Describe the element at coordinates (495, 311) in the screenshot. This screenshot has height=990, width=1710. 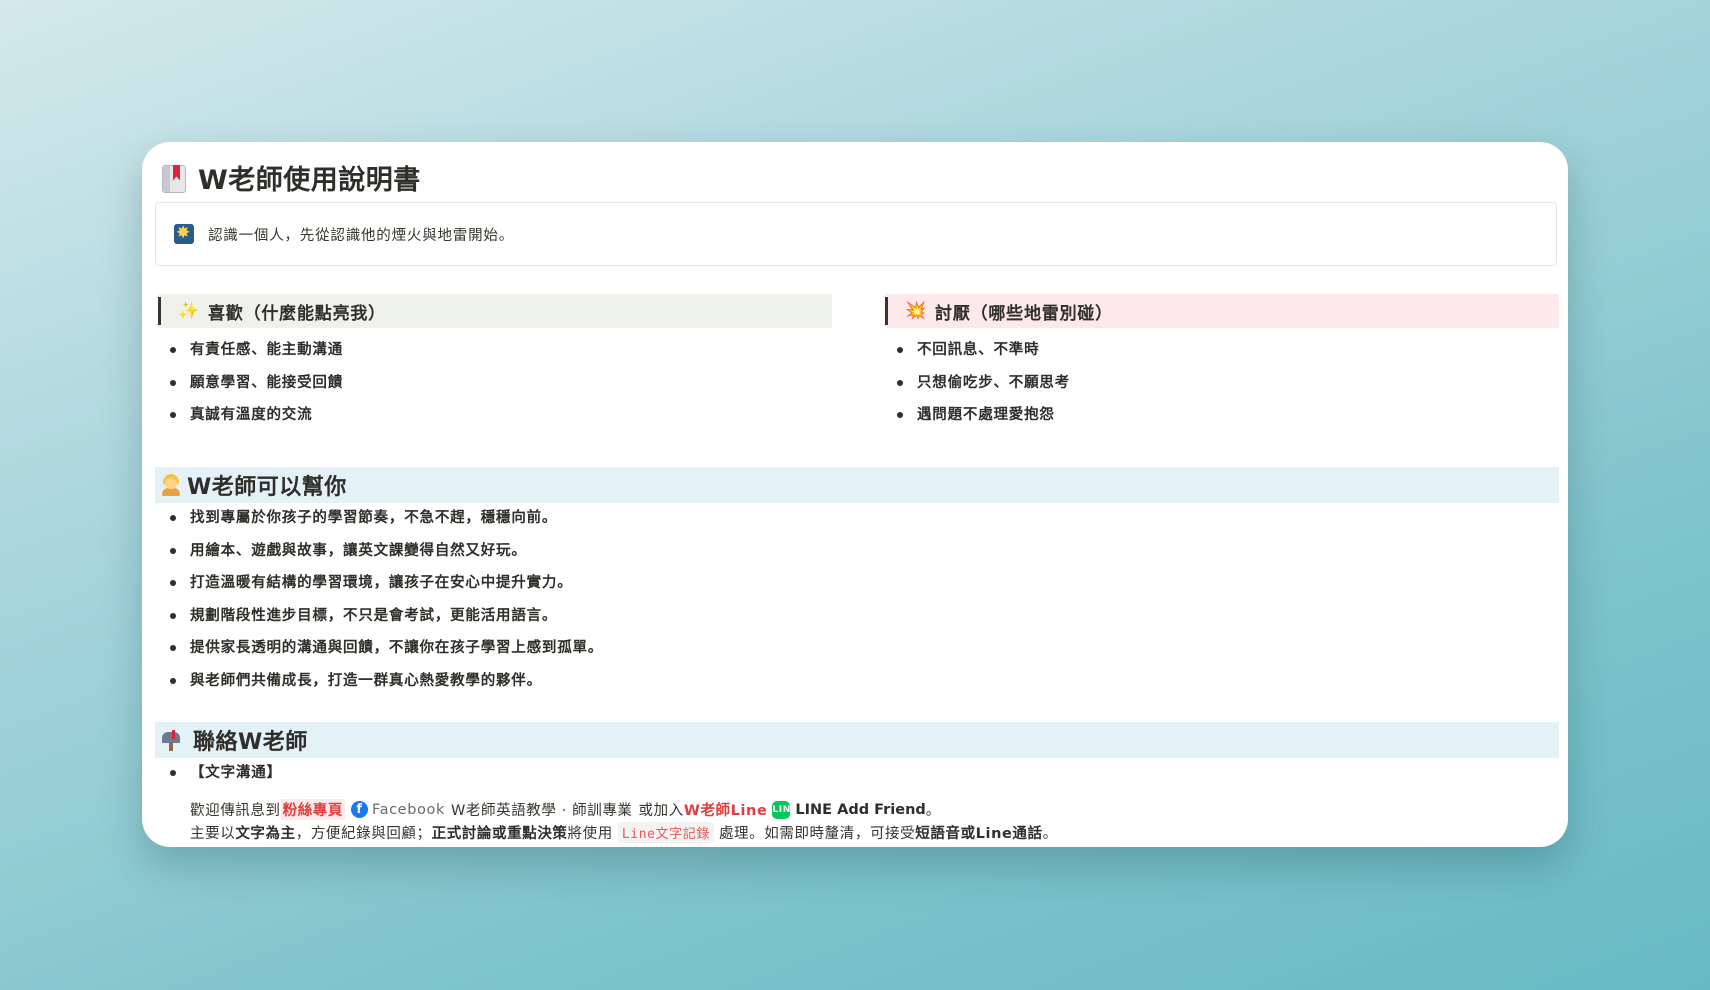
I see `likes-heading: ✨ 喜歡（什麼能點亮我）` at that location.